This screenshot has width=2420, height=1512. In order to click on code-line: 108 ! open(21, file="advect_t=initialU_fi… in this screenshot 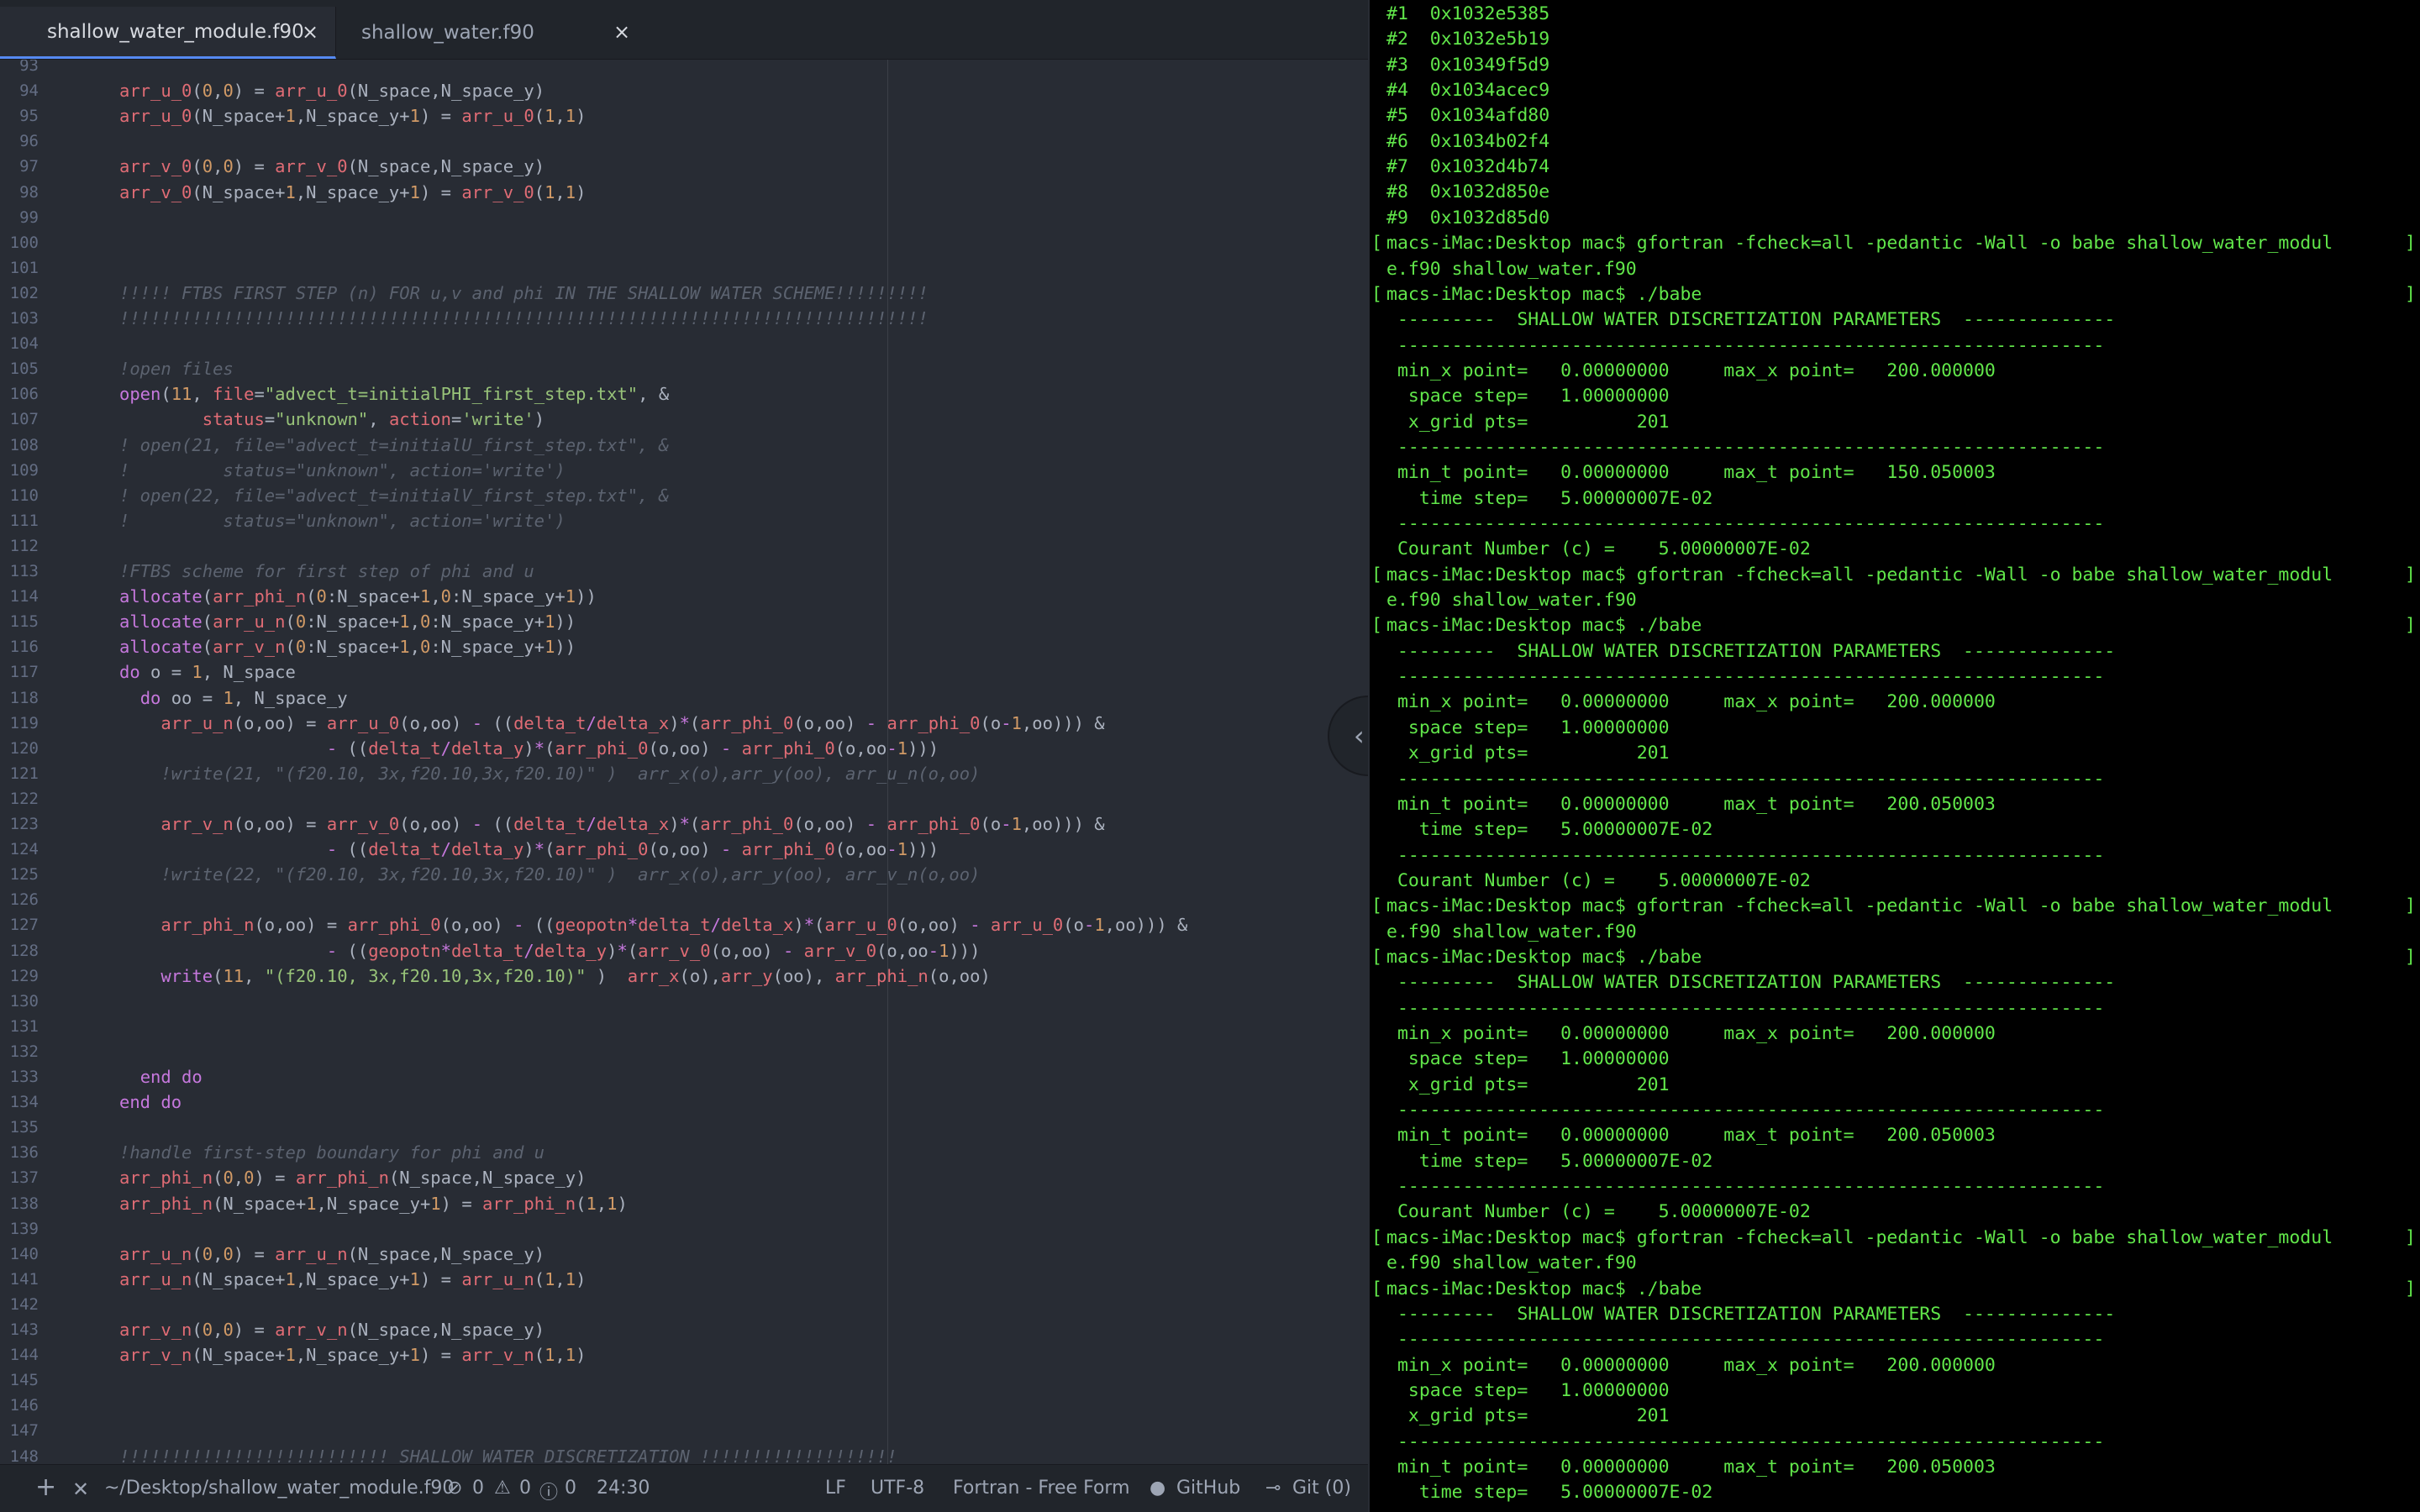, I will do `click(684, 445)`.